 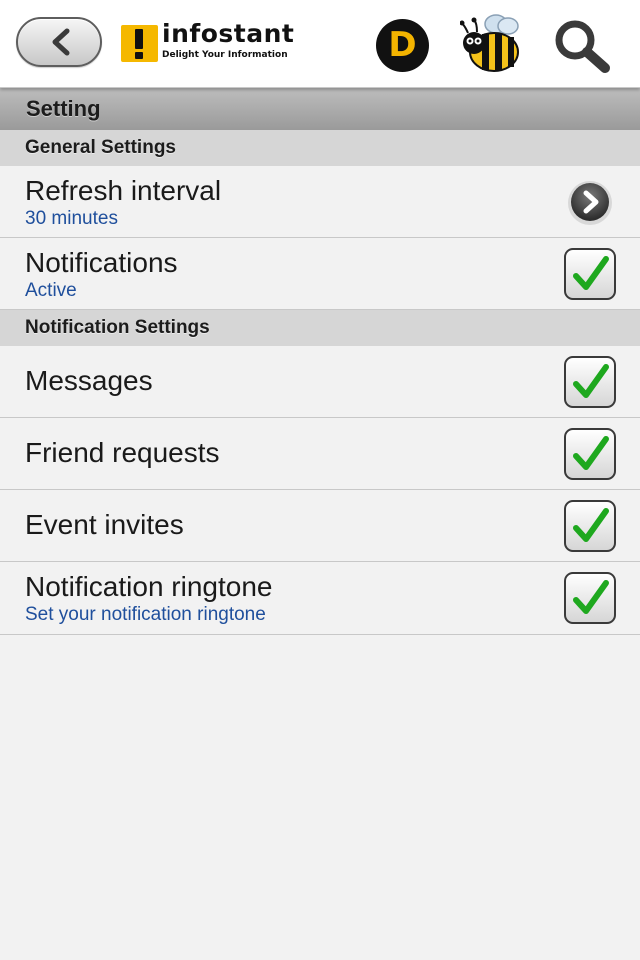 What do you see at coordinates (320, 44) in the screenshot?
I see `top-navigation-bar: infostant Delight Your Information D` at bounding box center [320, 44].